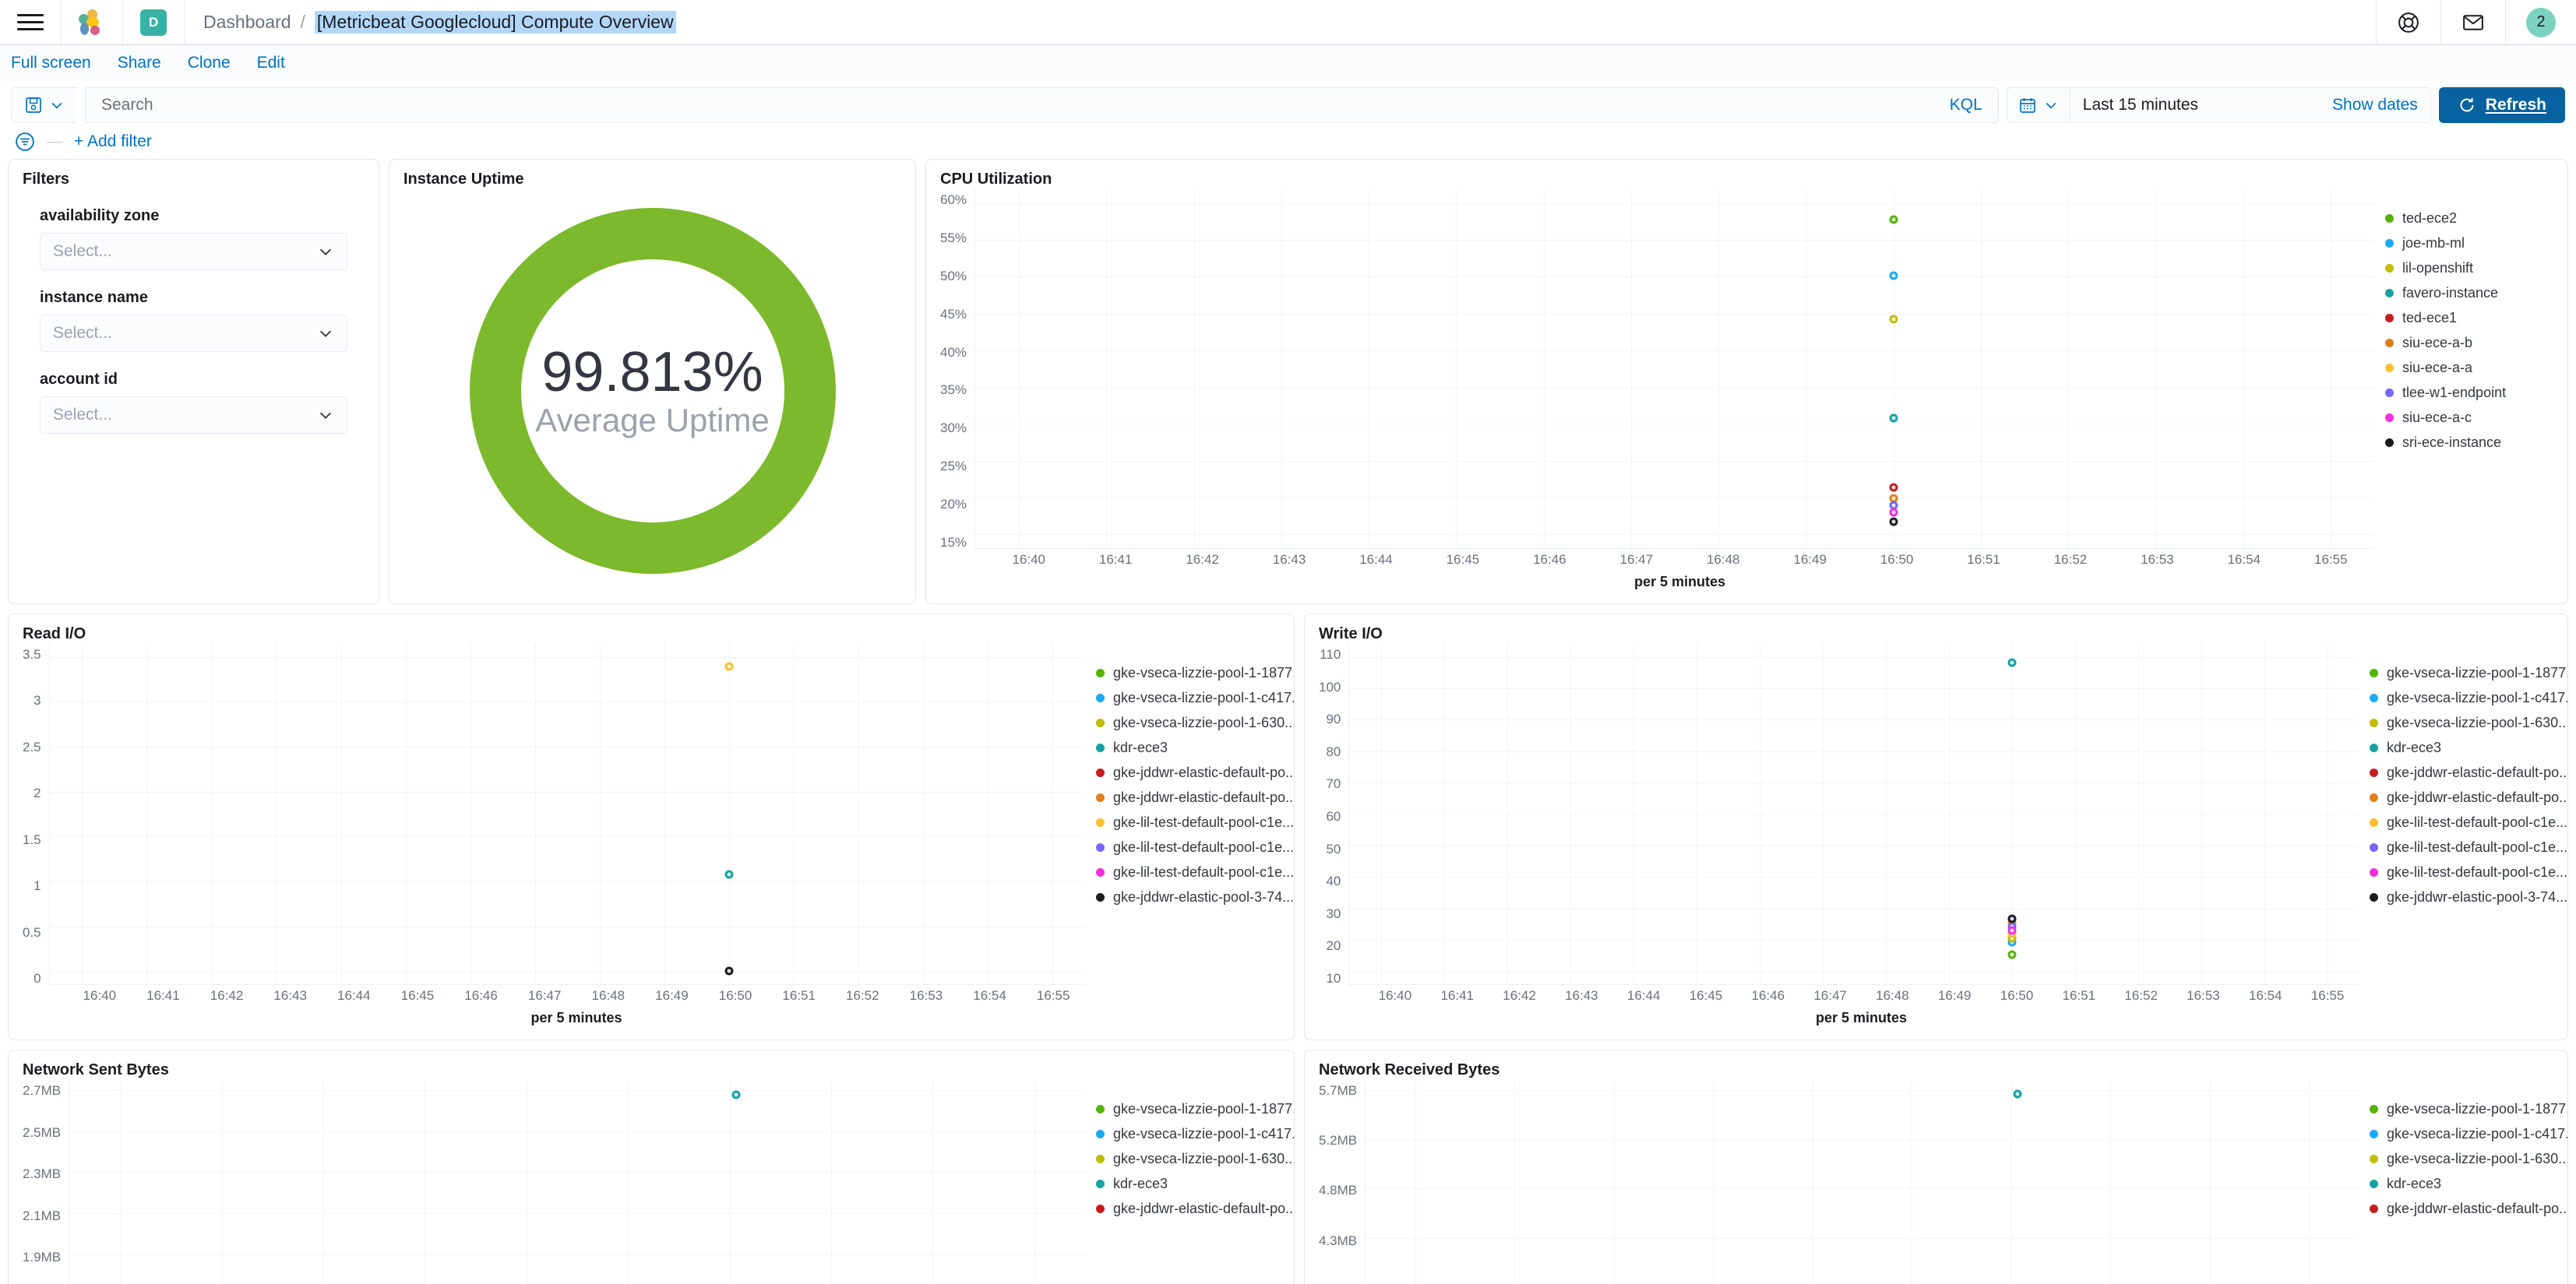 The image size is (2576, 1284). I want to click on date-range-value: Last 15 minutes, so click(2140, 105).